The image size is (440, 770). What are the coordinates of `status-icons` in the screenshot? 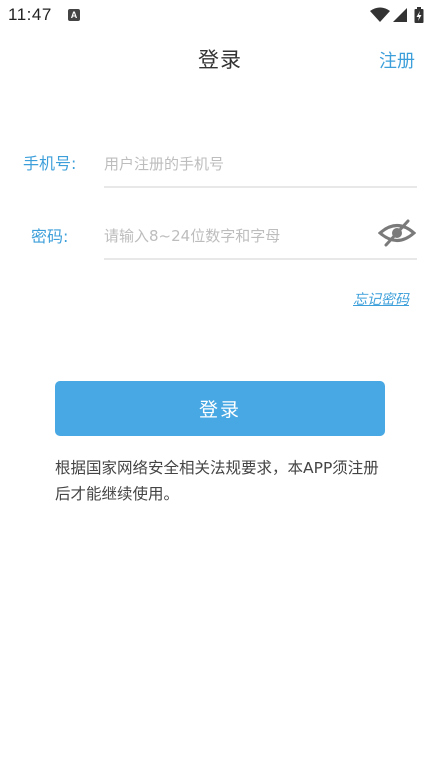 It's located at (402, 15).